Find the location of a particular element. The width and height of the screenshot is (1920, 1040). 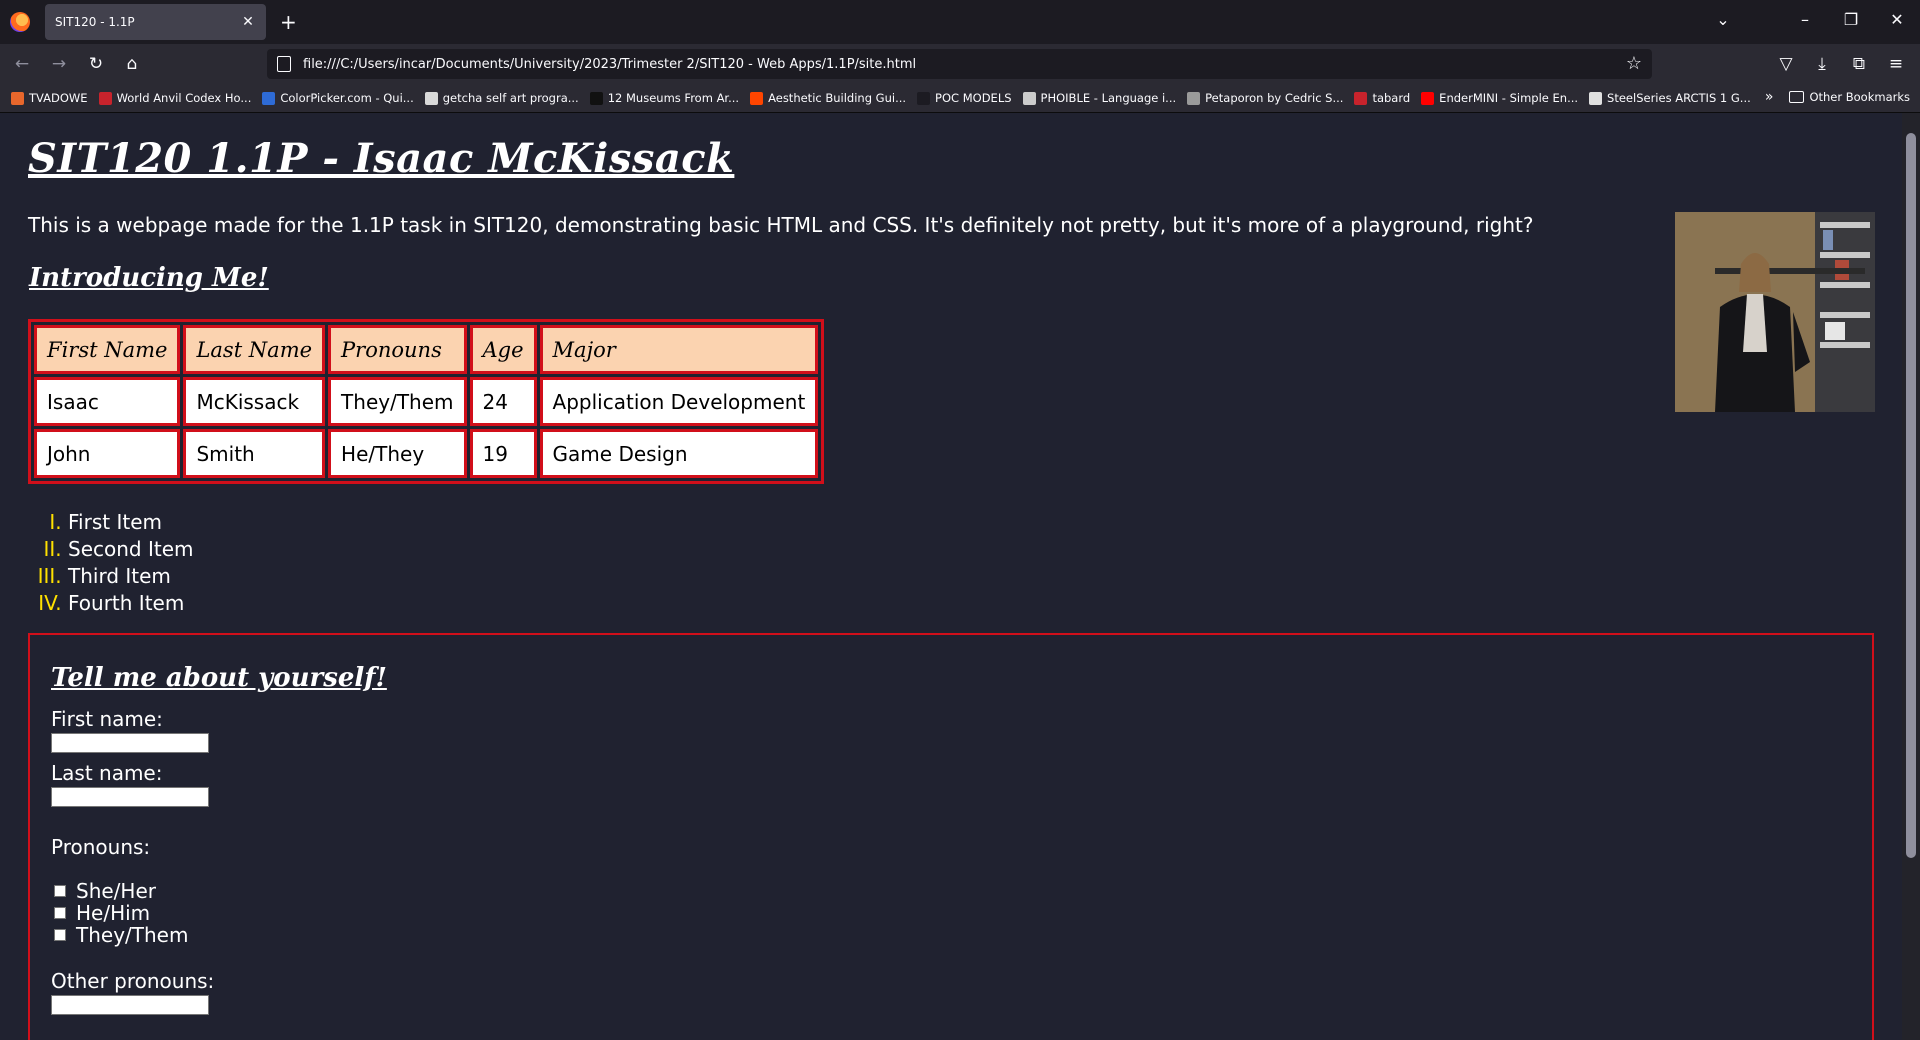

table-row: John Smith He/They 19 Game Design is located at coordinates (426, 453).